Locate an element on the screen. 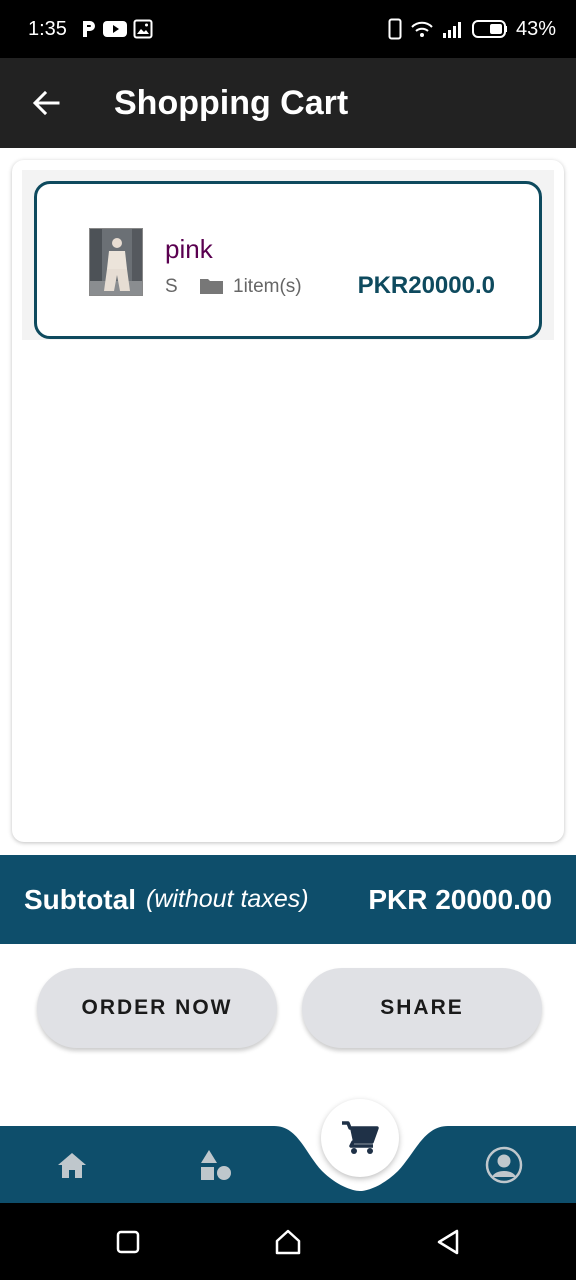  cart-list: pink S 1item(s) PKR20000.0 is located at coordinates (288, 255).